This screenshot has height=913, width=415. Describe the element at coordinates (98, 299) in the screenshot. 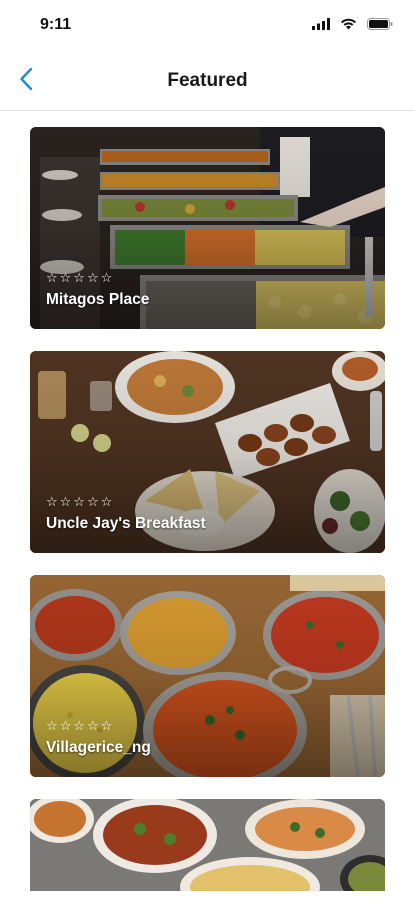

I see `restaurant-name: Mitagos Place` at that location.